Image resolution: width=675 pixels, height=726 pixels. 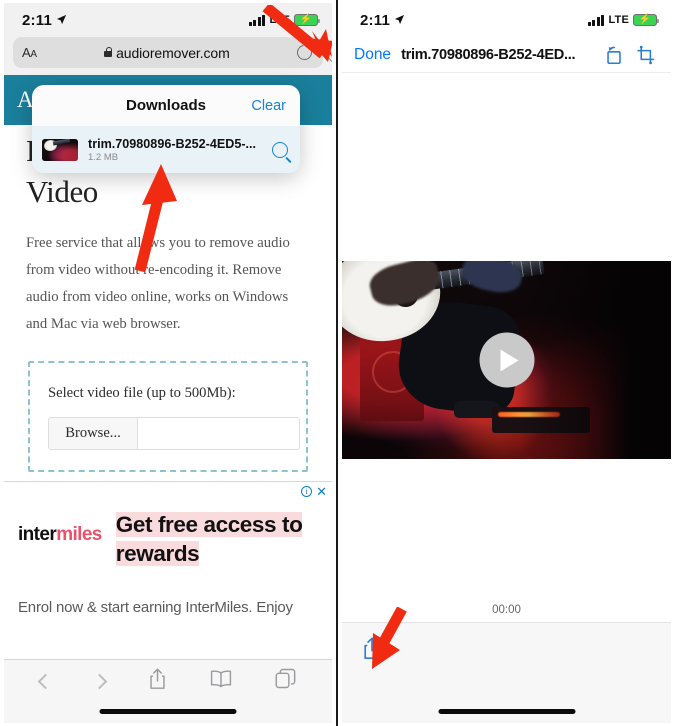 I want to click on download-filesize: 1.2 MB, so click(x=103, y=157).